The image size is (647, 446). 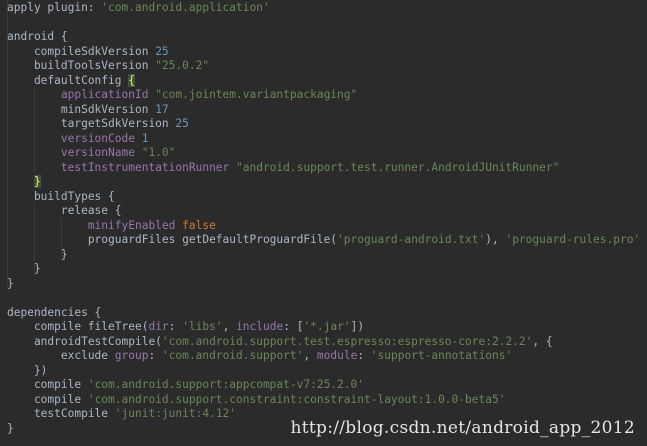 I want to click on watermark: http://blog.csdn.net/android_app_2012, so click(x=462, y=428).